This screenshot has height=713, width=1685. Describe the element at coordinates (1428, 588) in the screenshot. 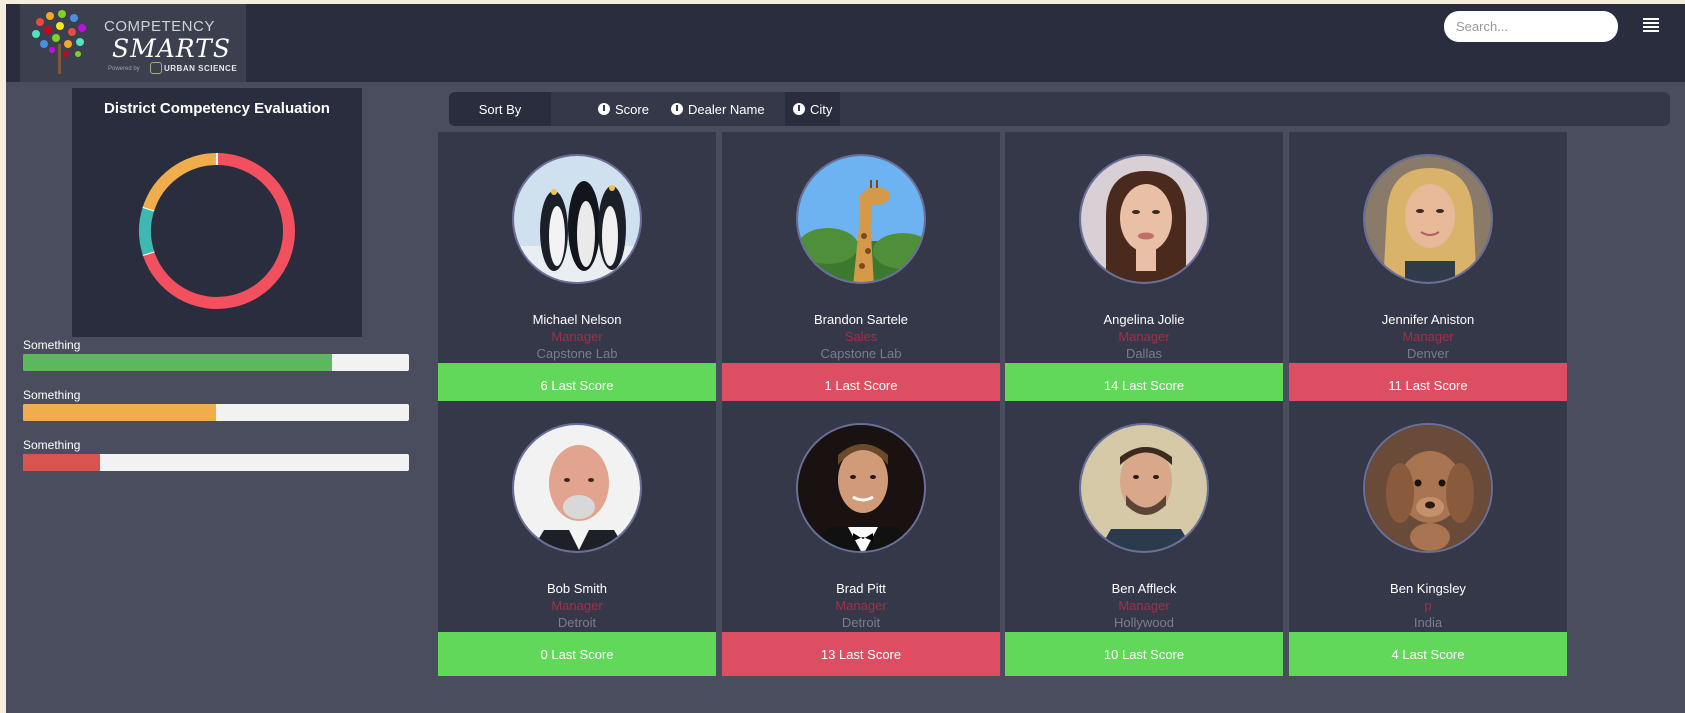

I see `dealer-name: Ben Kingsley` at that location.